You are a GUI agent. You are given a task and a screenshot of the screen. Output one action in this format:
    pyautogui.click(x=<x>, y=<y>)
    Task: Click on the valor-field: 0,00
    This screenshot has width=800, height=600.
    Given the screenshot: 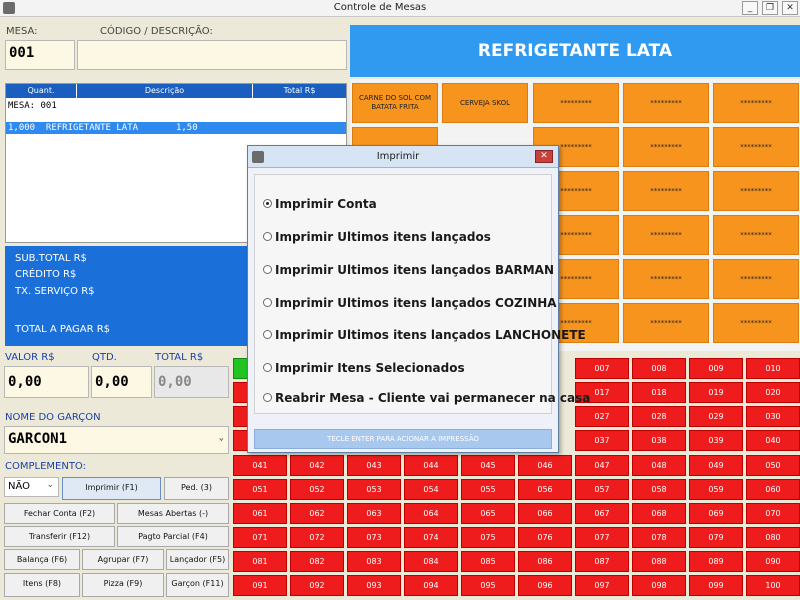 What is the action you would take?
    pyautogui.click(x=46, y=382)
    